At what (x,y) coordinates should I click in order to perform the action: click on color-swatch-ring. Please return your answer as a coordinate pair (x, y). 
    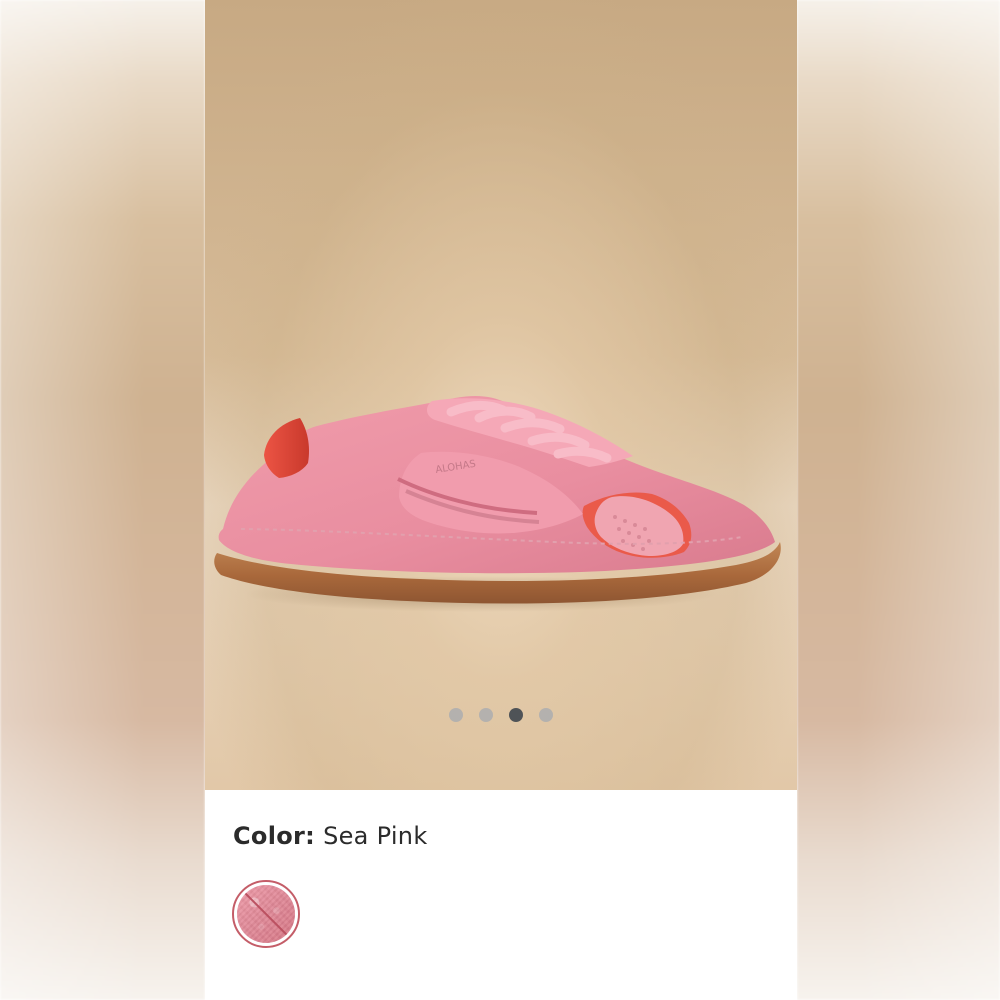
    Looking at the image, I should click on (266, 914).